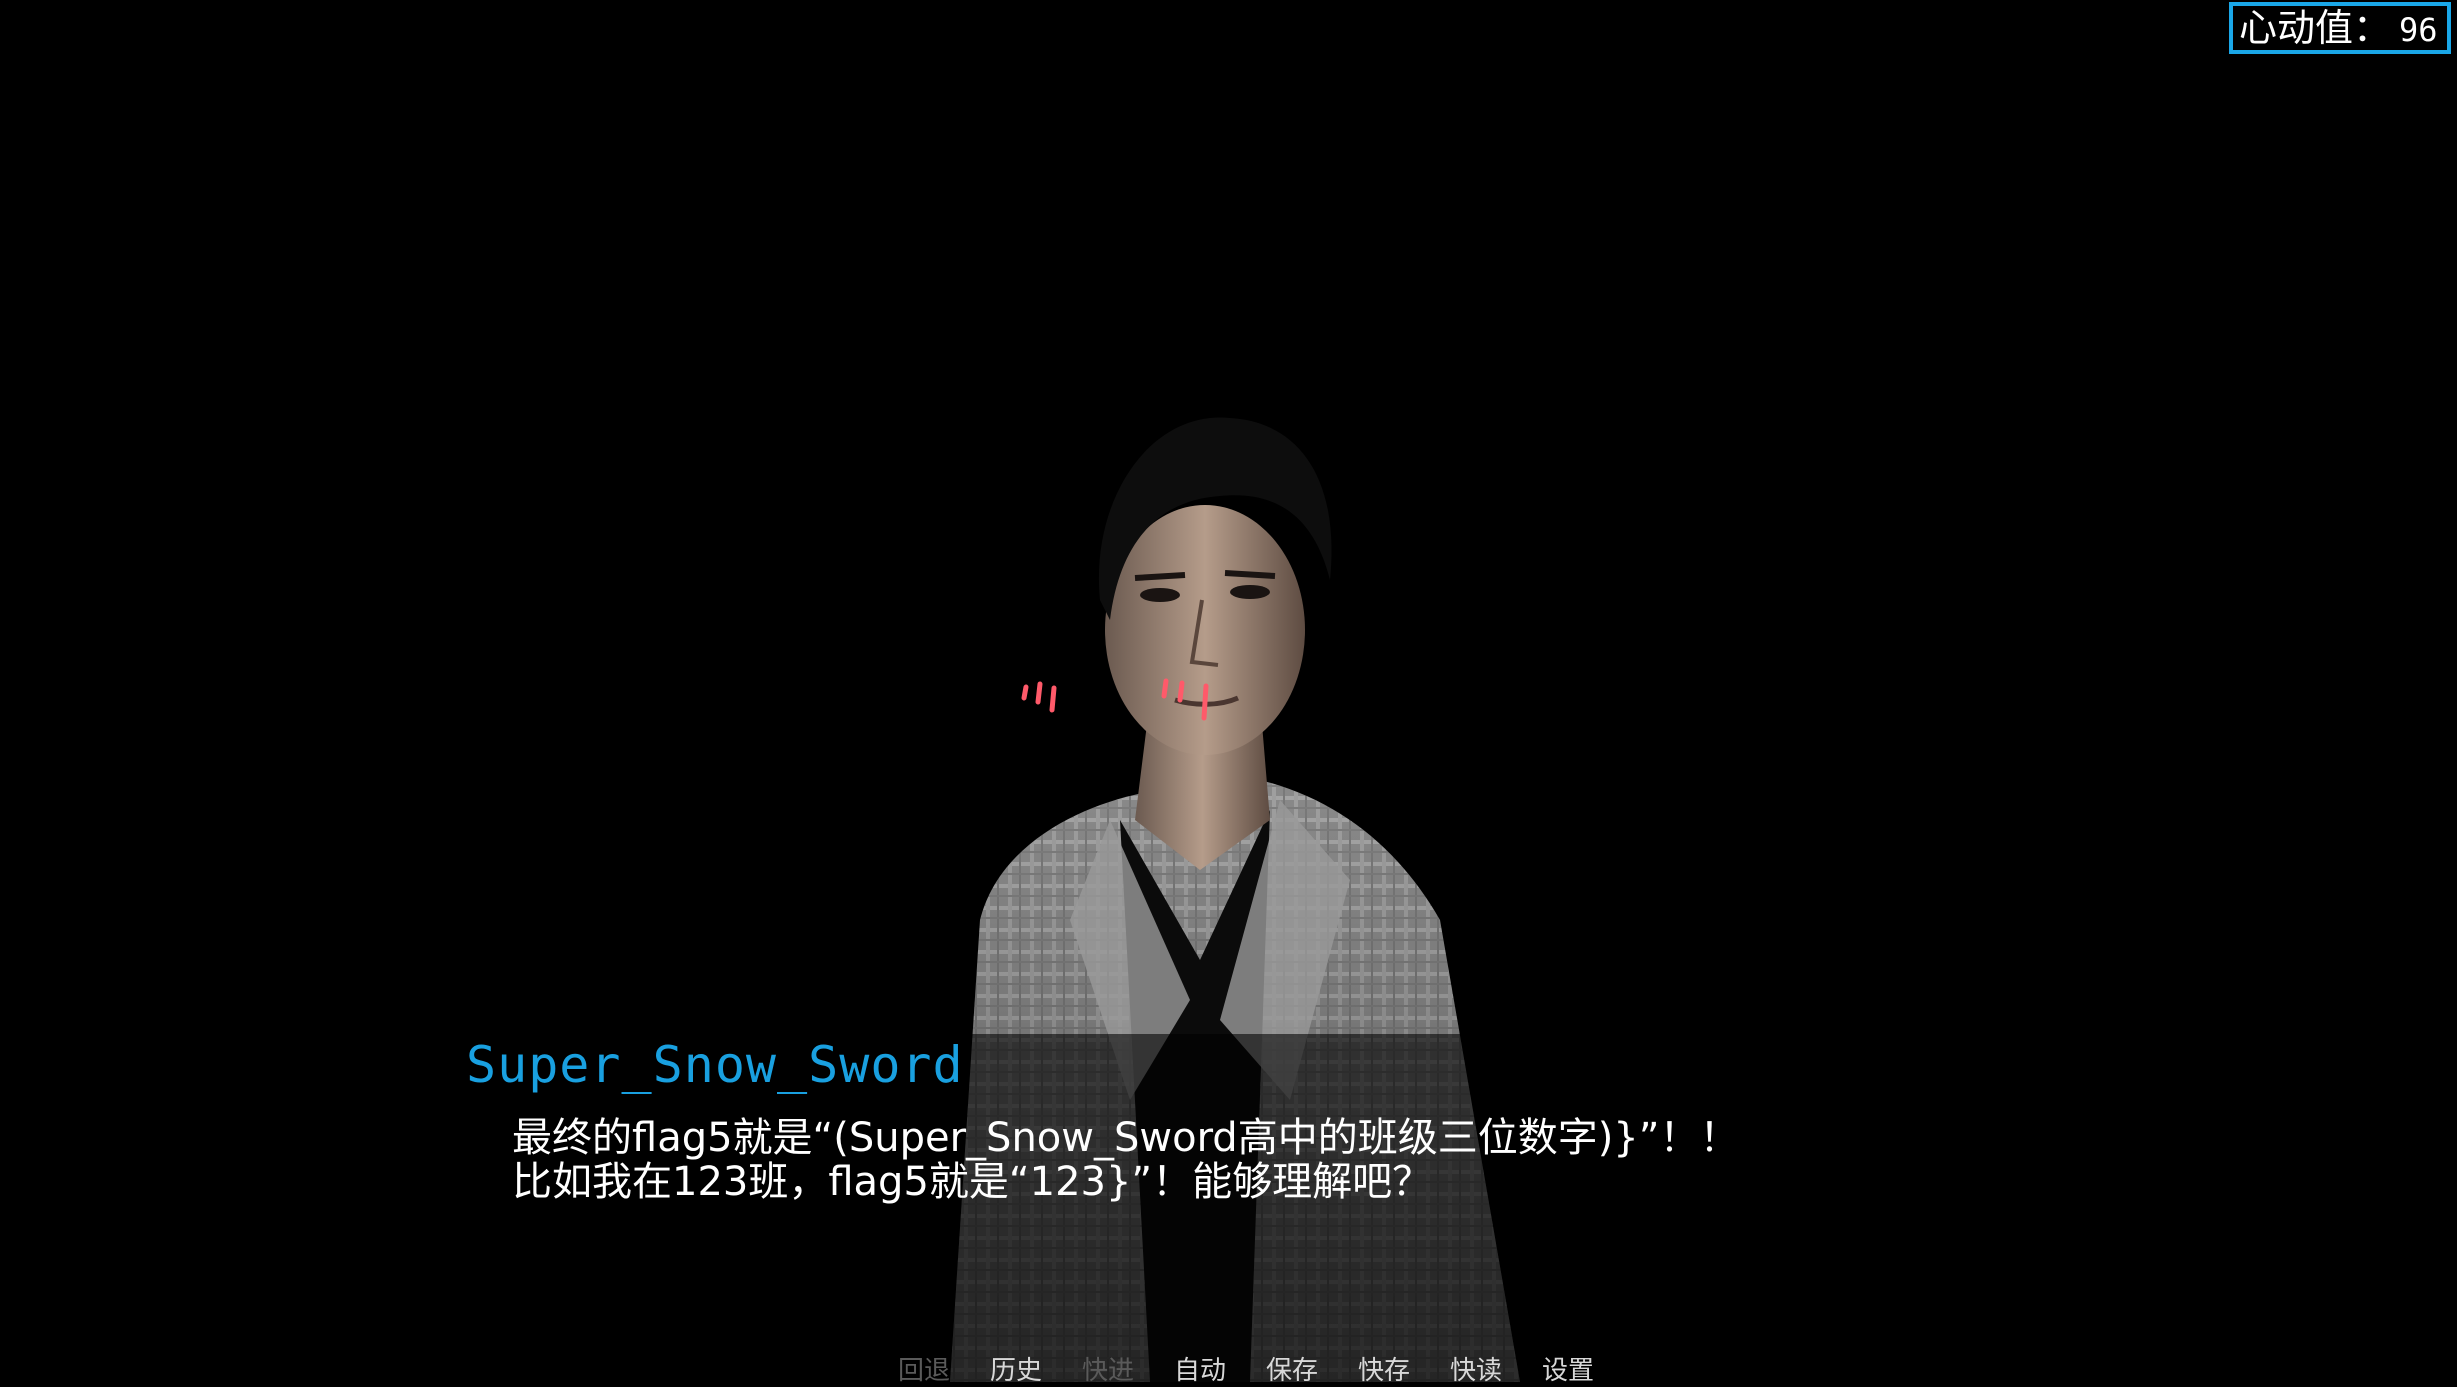 The width and height of the screenshot is (2457, 1387). Describe the element at coordinates (2418, 30) in the screenshot. I see `affection-value: 96` at that location.